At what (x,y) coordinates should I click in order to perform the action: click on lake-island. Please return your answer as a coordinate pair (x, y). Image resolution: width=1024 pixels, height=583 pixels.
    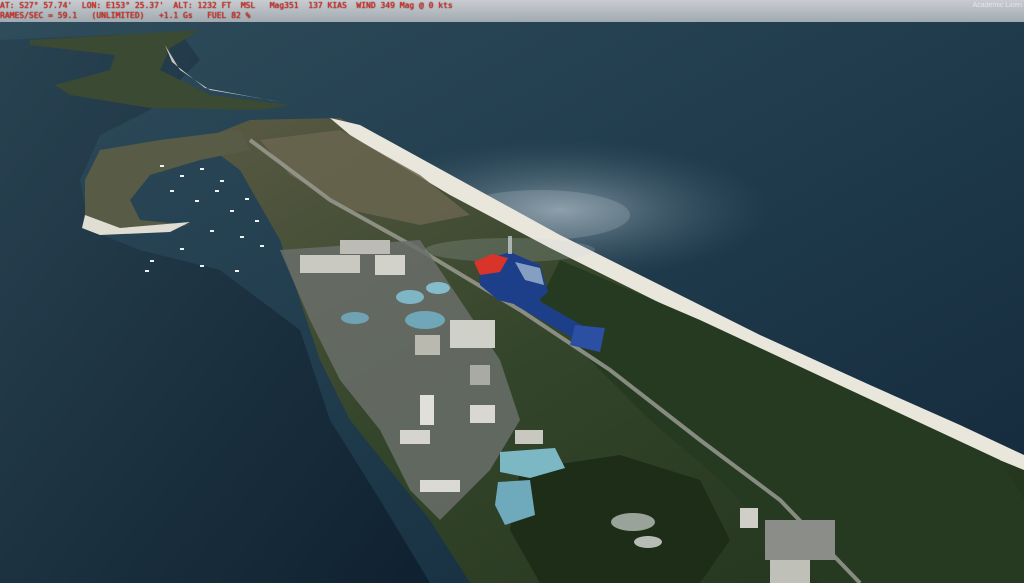
    Looking at the image, I should click on (633, 522).